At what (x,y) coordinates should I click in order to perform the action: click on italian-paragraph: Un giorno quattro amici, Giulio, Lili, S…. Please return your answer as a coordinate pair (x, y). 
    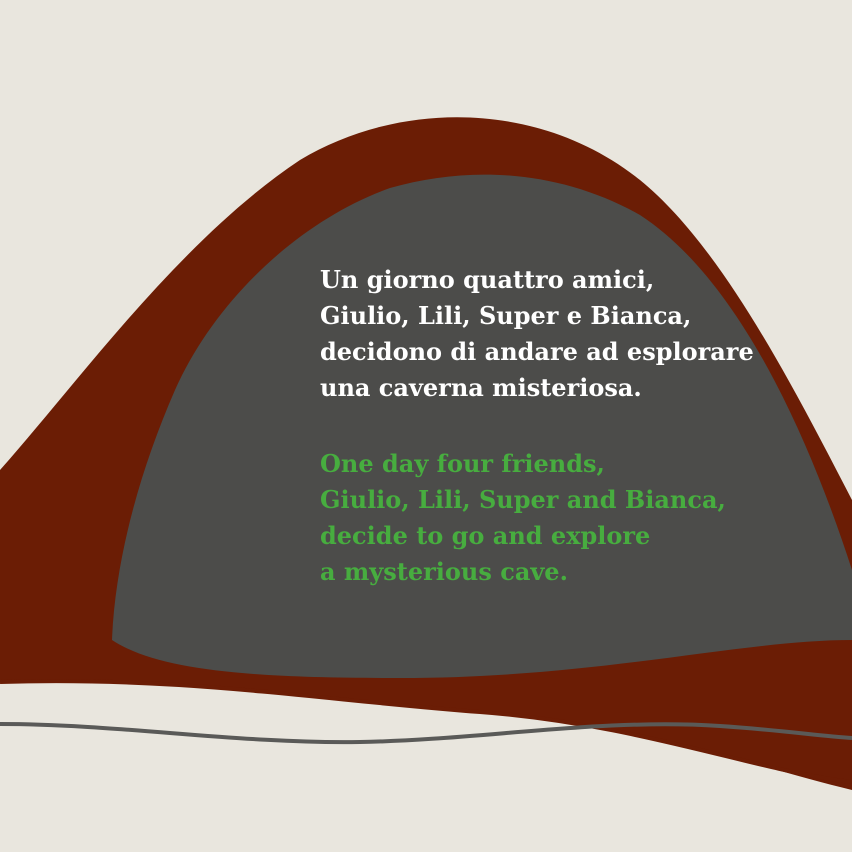
    Looking at the image, I should click on (550, 334).